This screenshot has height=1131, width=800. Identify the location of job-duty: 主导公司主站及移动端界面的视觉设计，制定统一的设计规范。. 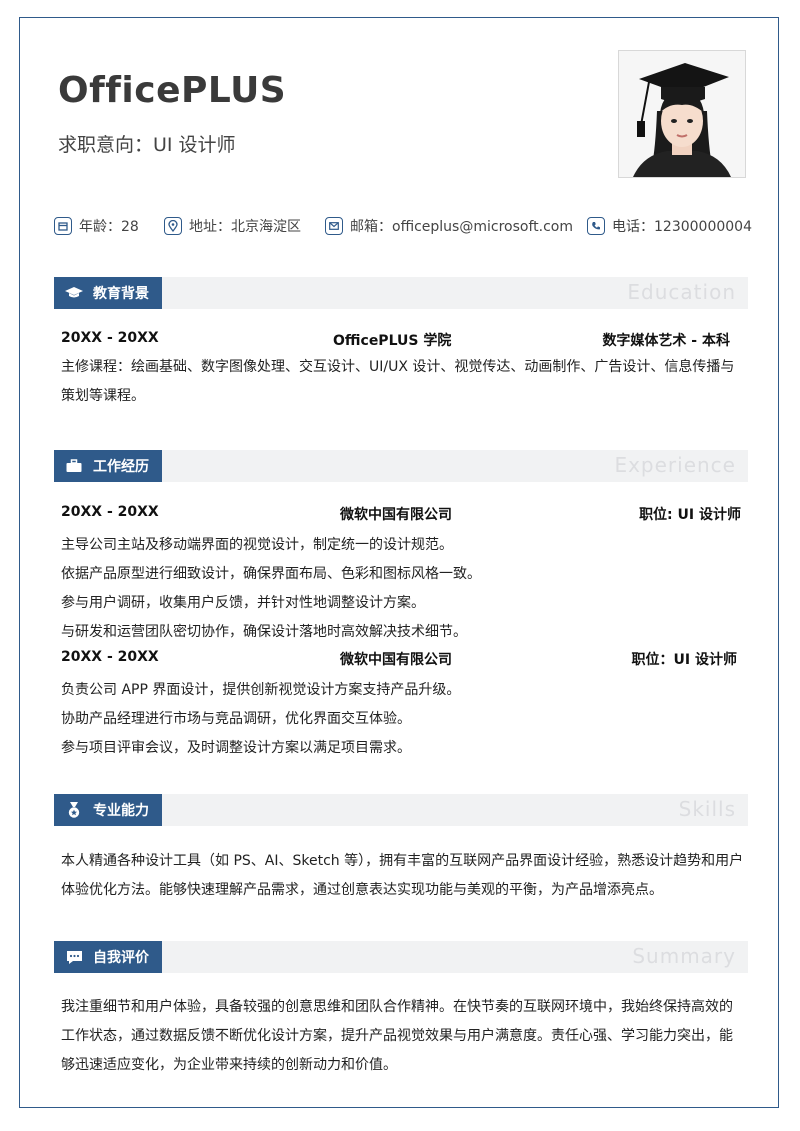
(257, 545).